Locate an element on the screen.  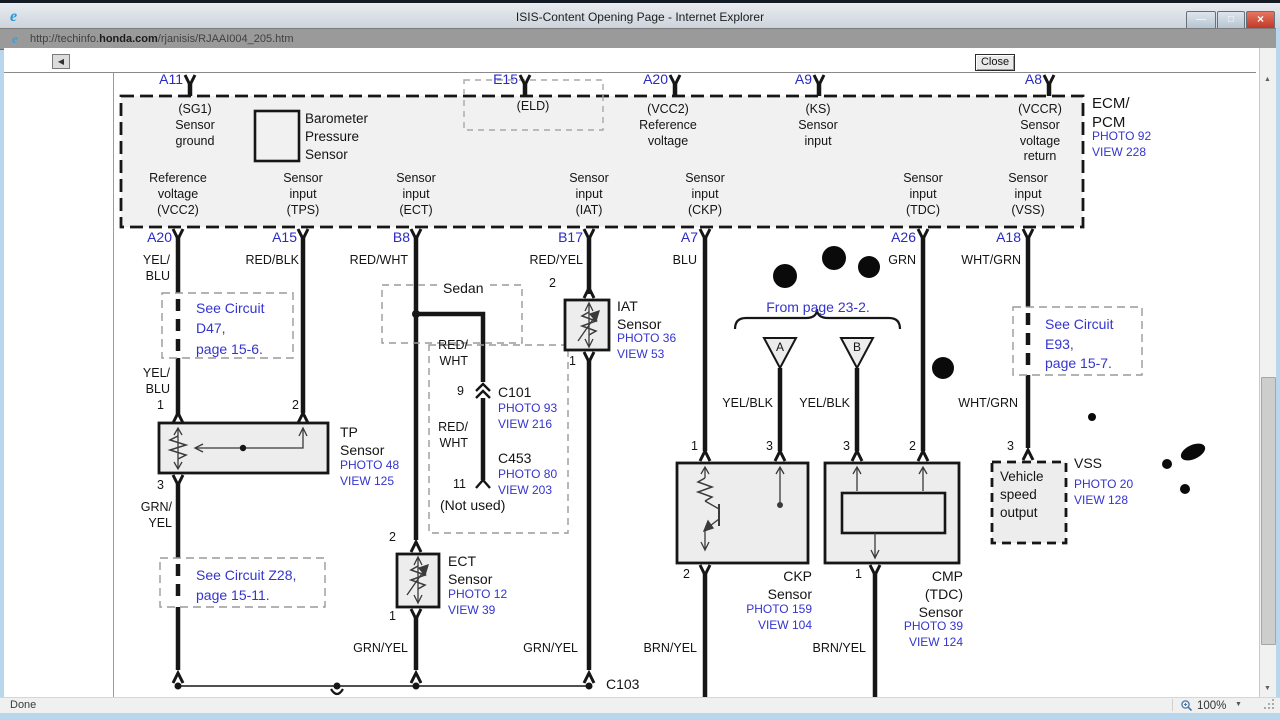
note-sedan: Sedan is located at coordinates (463, 288).